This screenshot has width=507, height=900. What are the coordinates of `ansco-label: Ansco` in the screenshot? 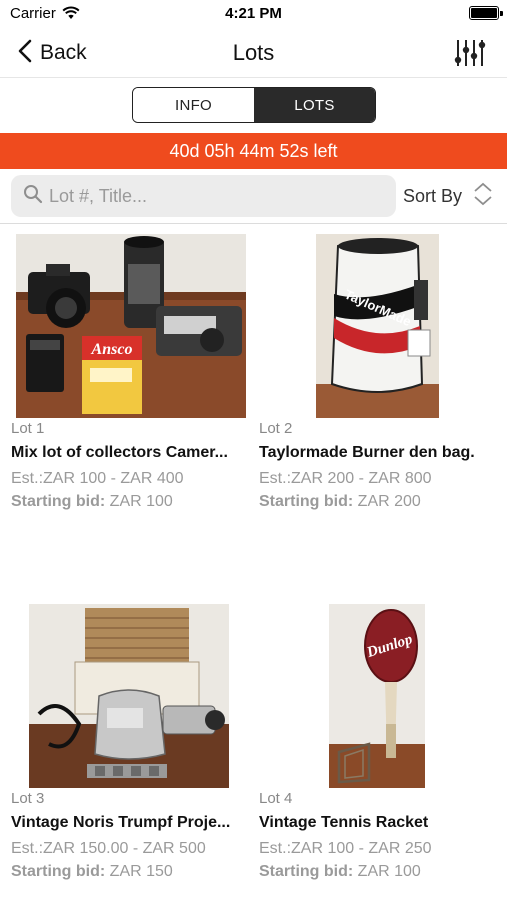 It's located at (112, 349).